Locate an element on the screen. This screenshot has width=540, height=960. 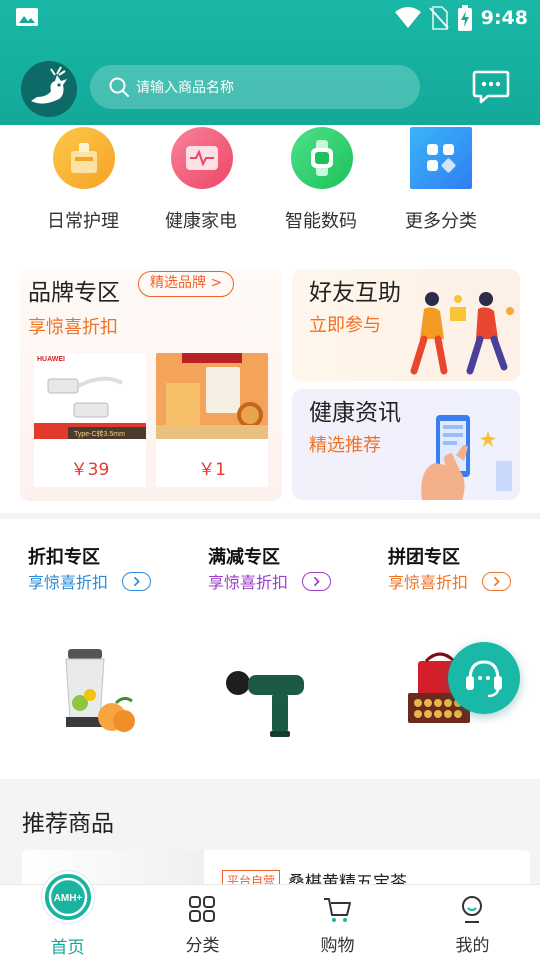
search-placeholder: 请输入商品名称 is located at coordinates (185, 88).